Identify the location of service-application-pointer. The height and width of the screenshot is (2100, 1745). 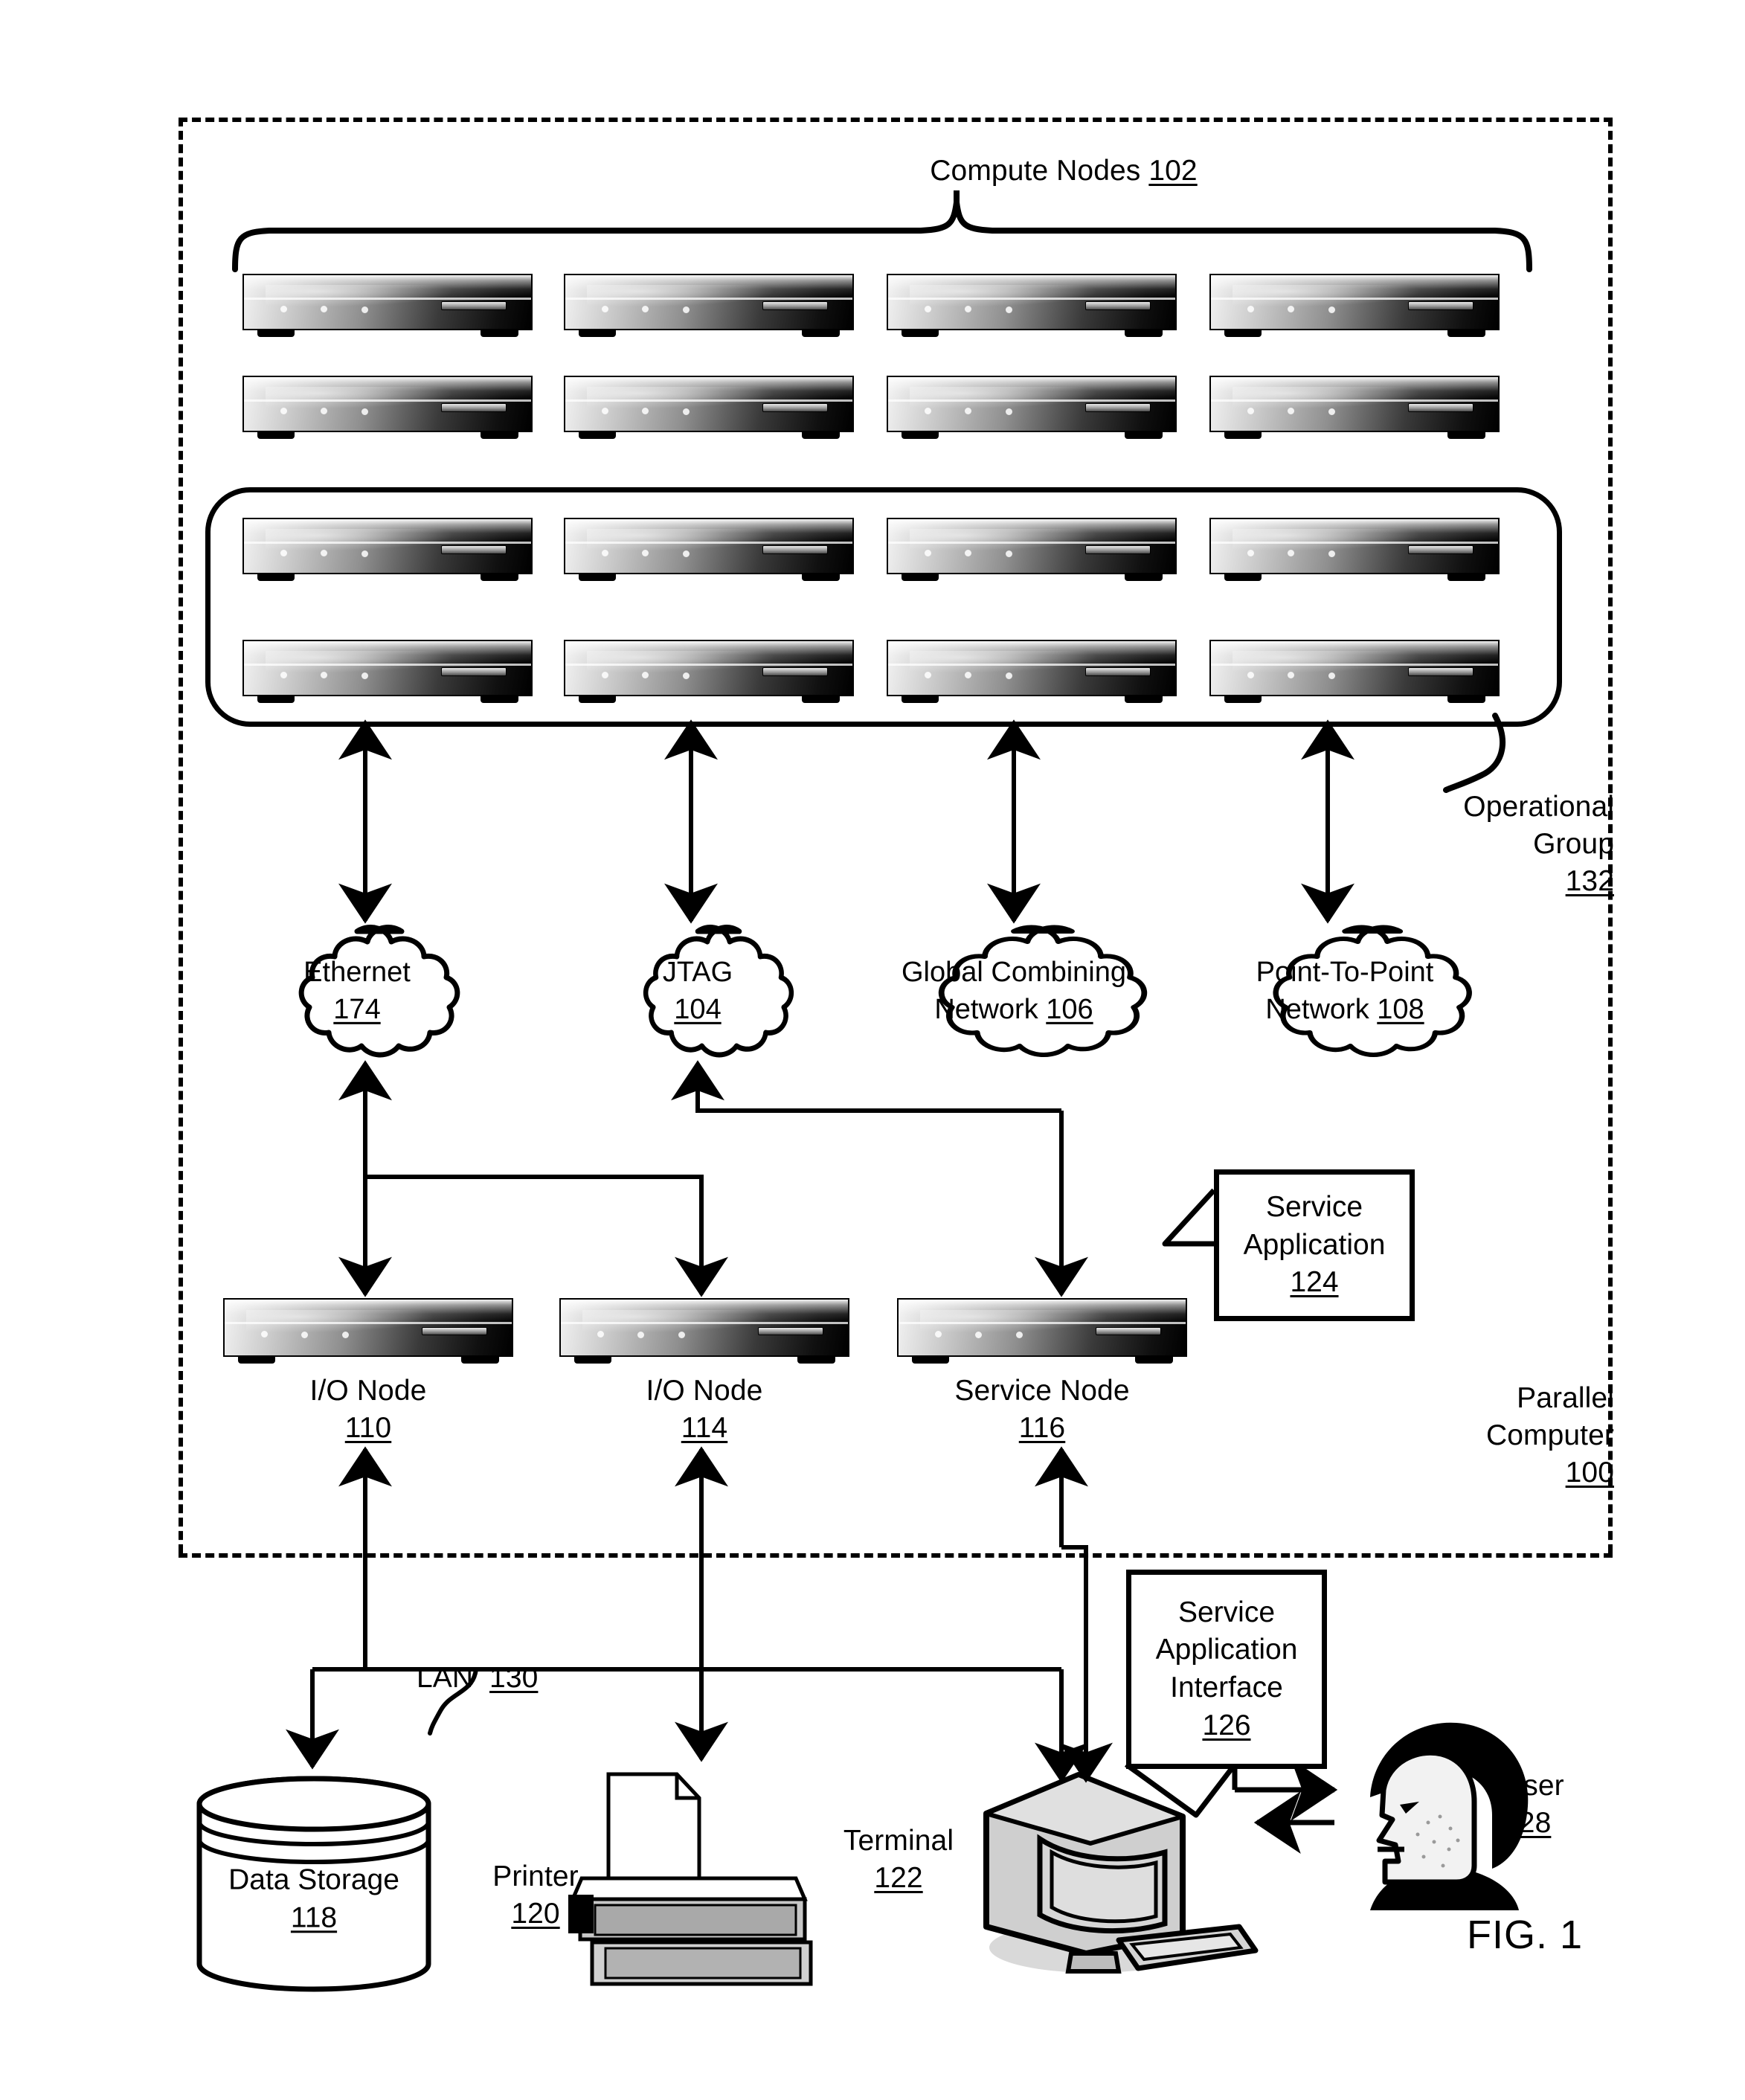
(1189, 1217).